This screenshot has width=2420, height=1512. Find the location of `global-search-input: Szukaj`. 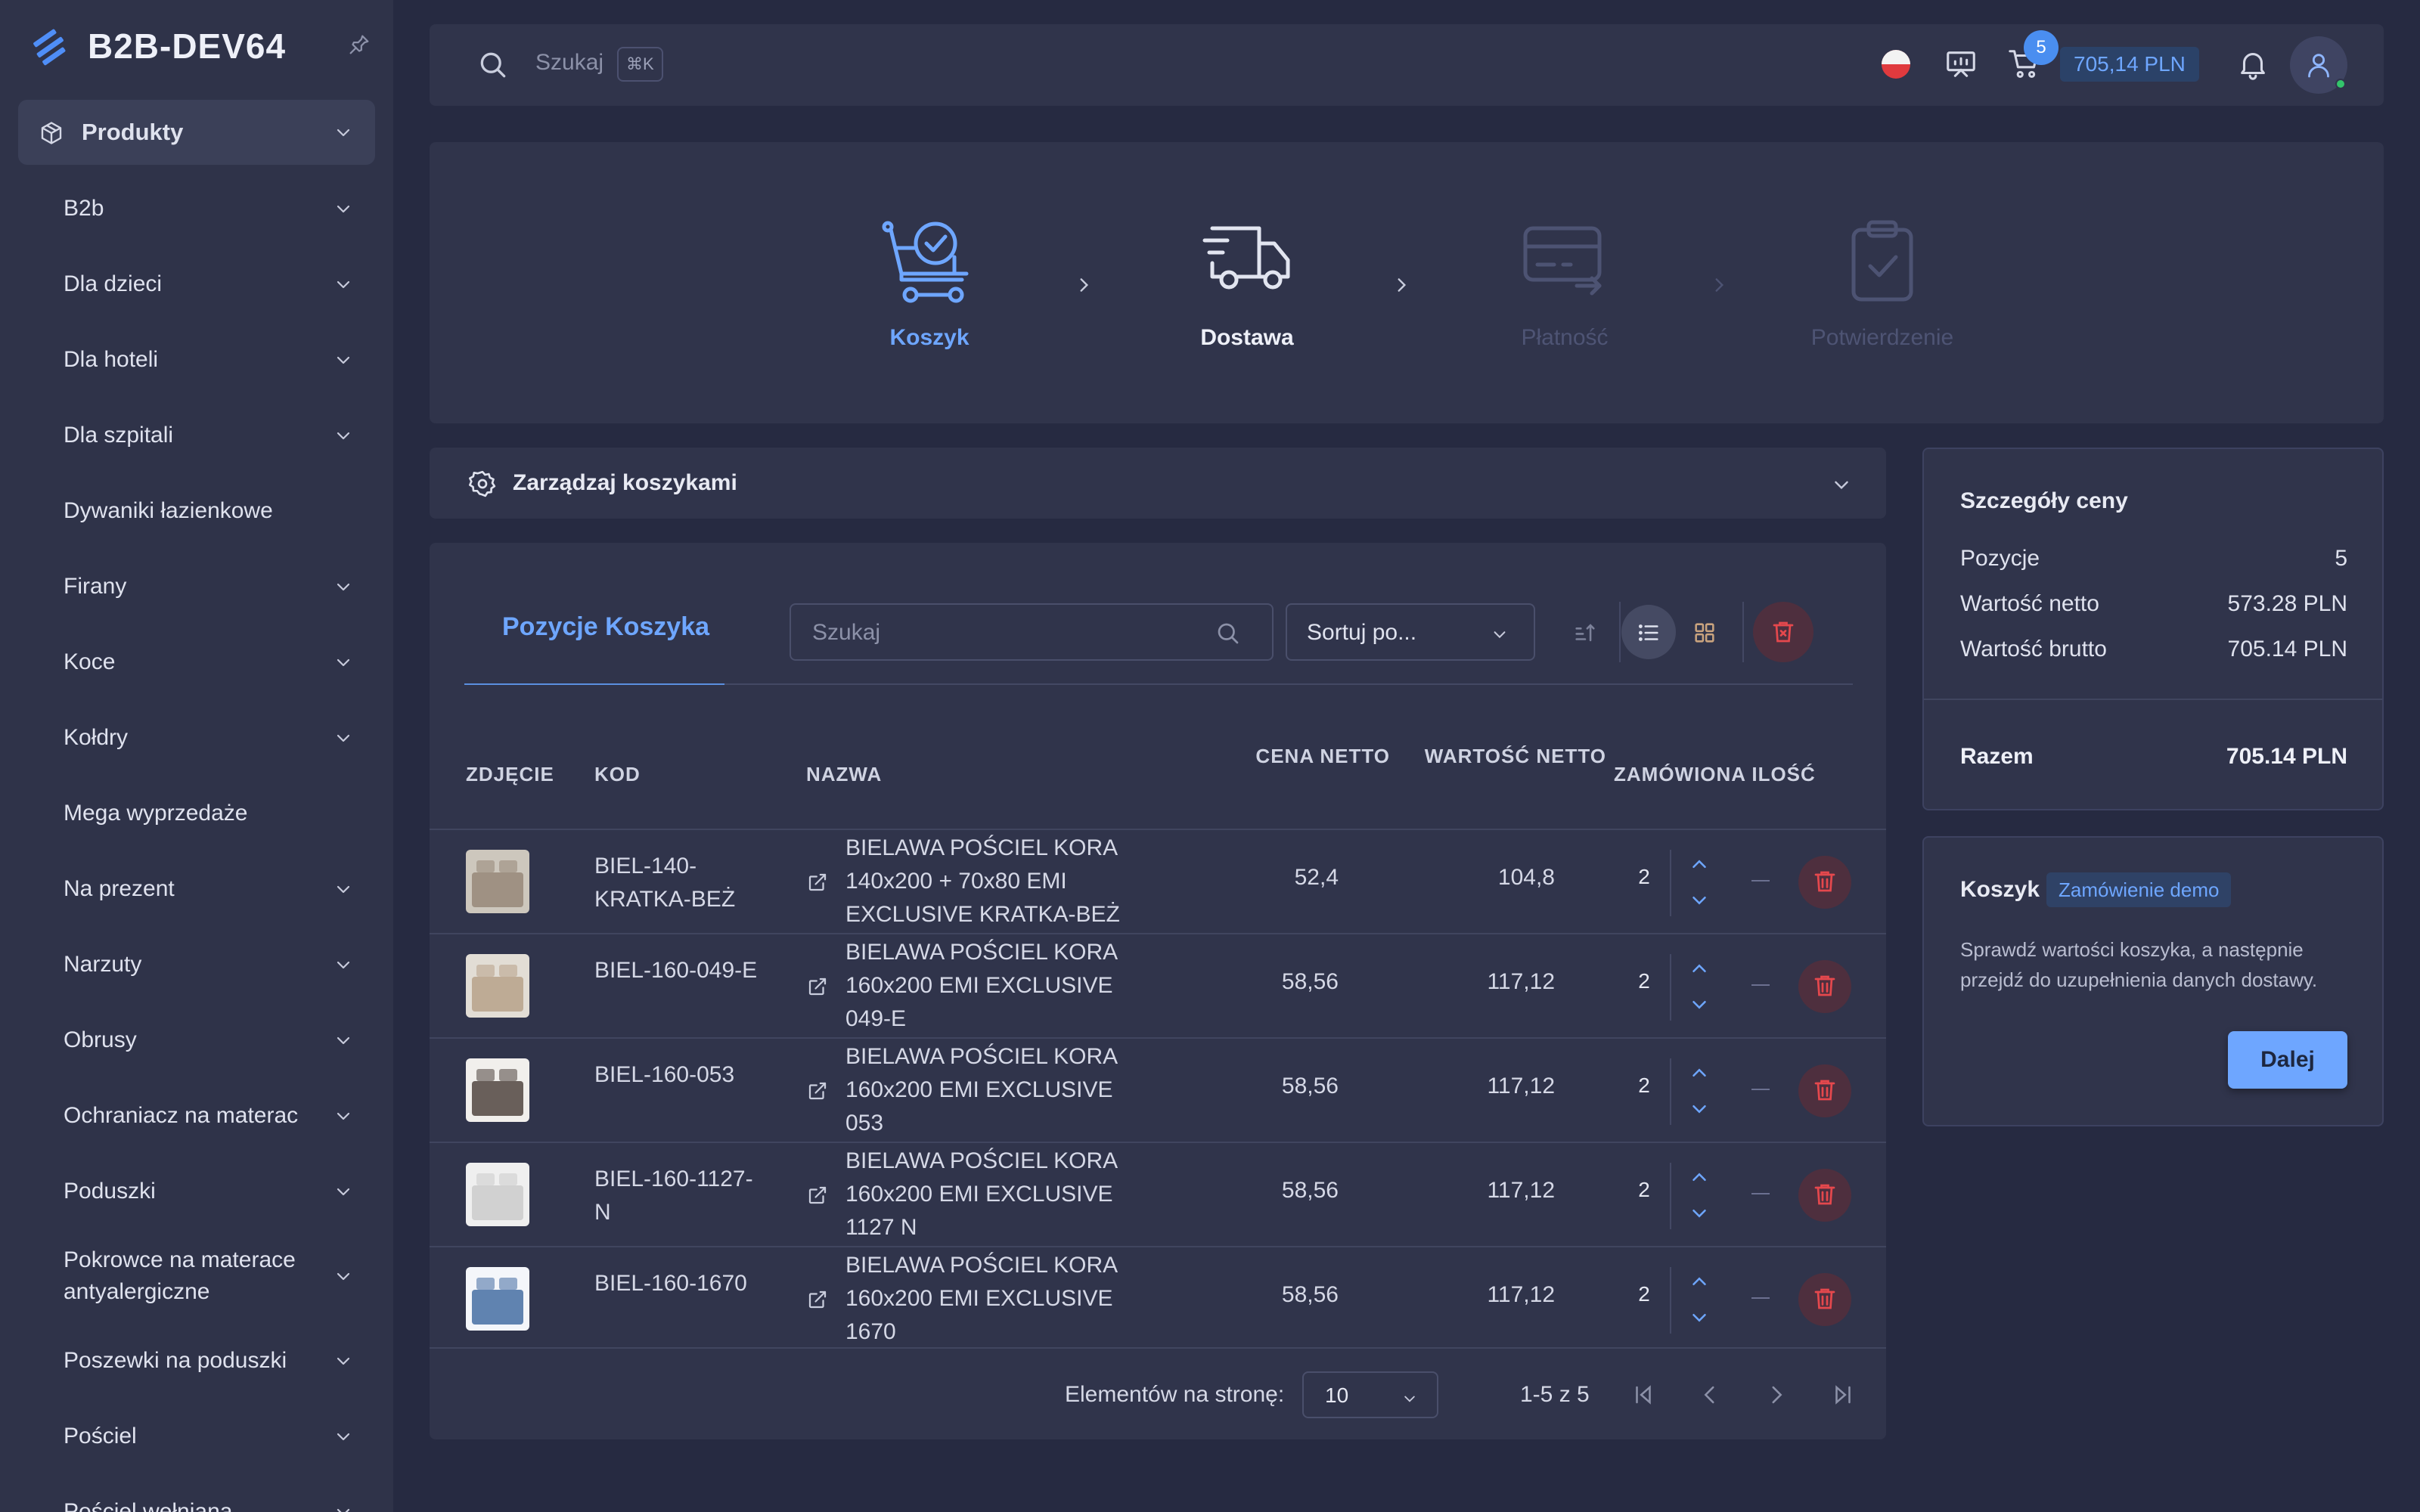

global-search-input: Szukaj is located at coordinates (569, 63).